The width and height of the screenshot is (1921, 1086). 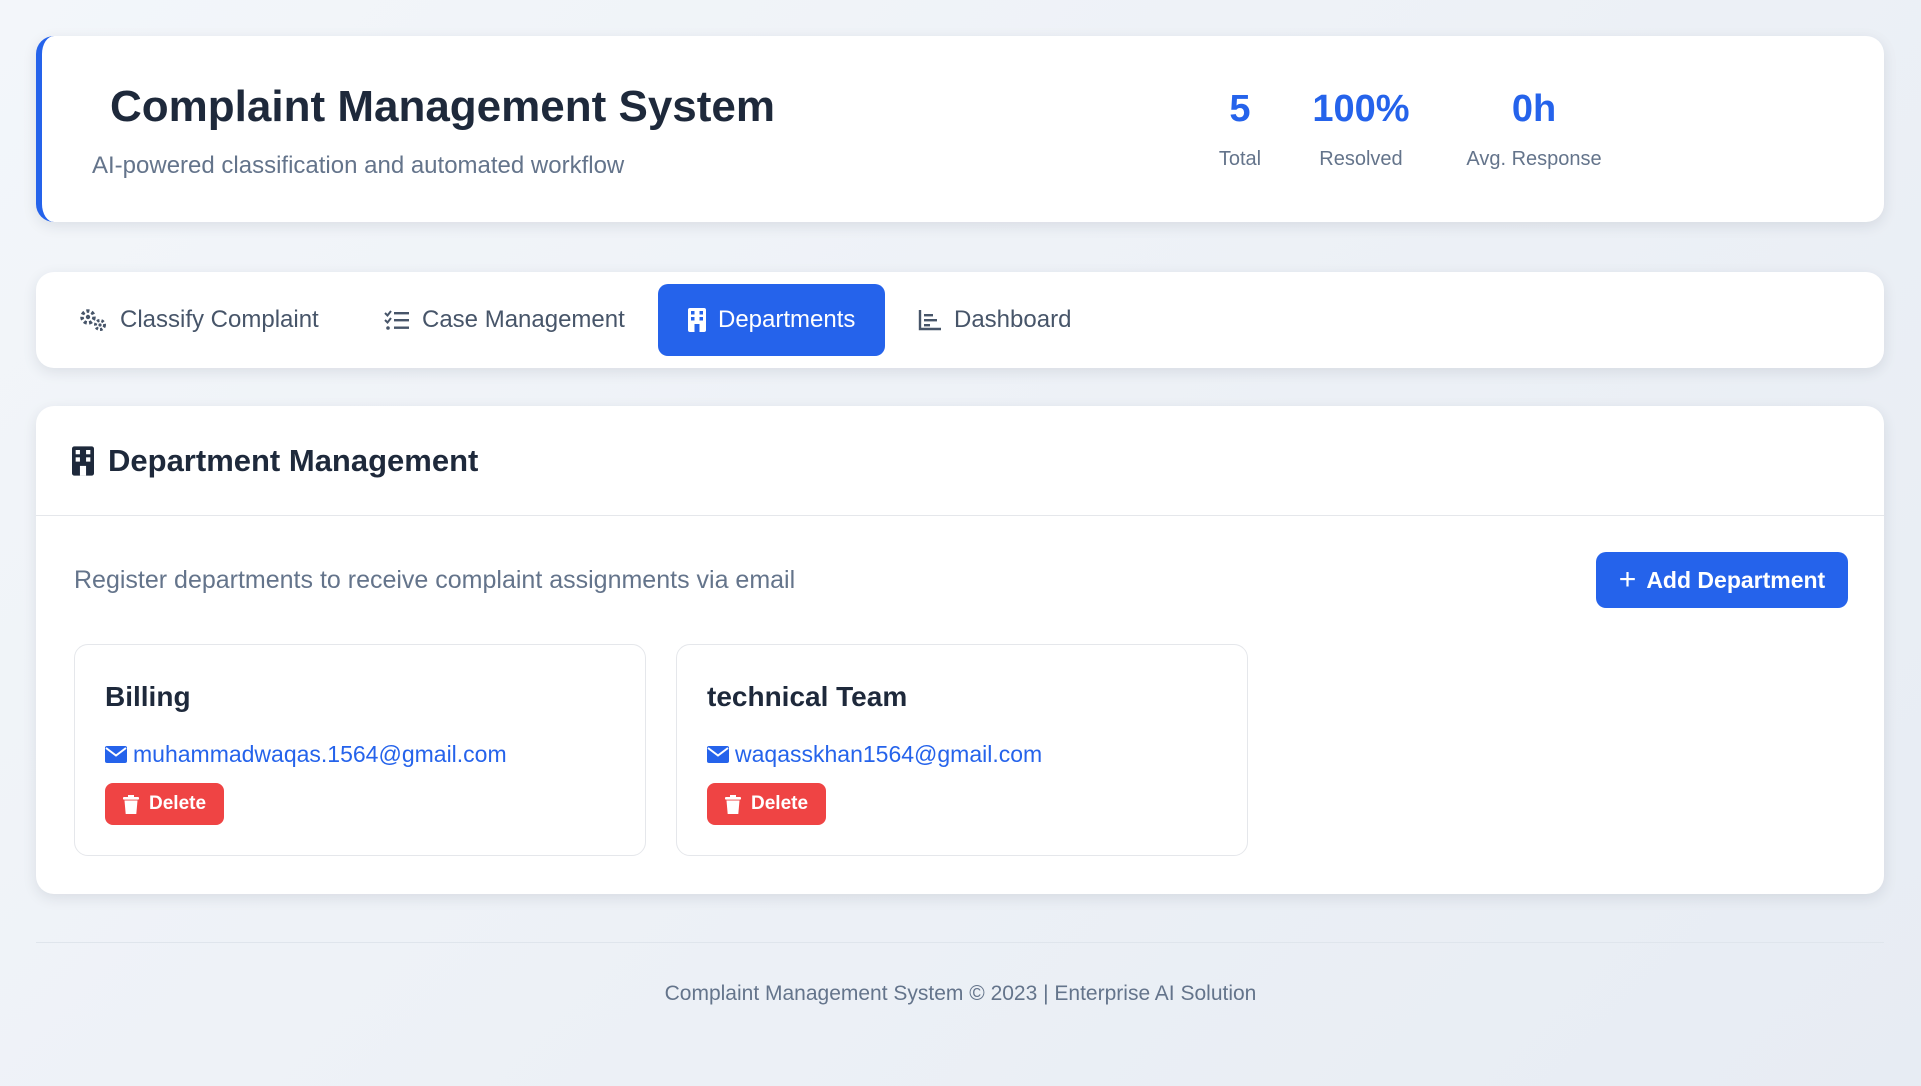 What do you see at coordinates (1534, 109) in the screenshot?
I see `stat-avg-response-value: 0h` at bounding box center [1534, 109].